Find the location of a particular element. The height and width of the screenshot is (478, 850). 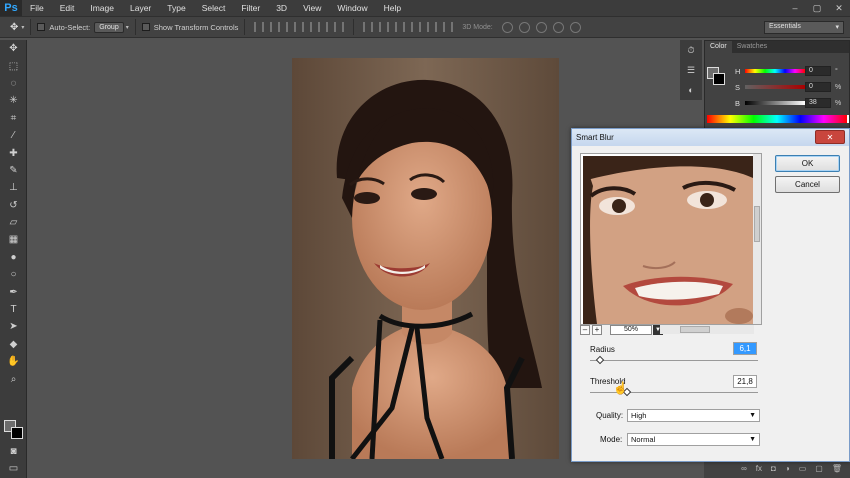

distribute-center-icon is located at coordinates (432, 27).